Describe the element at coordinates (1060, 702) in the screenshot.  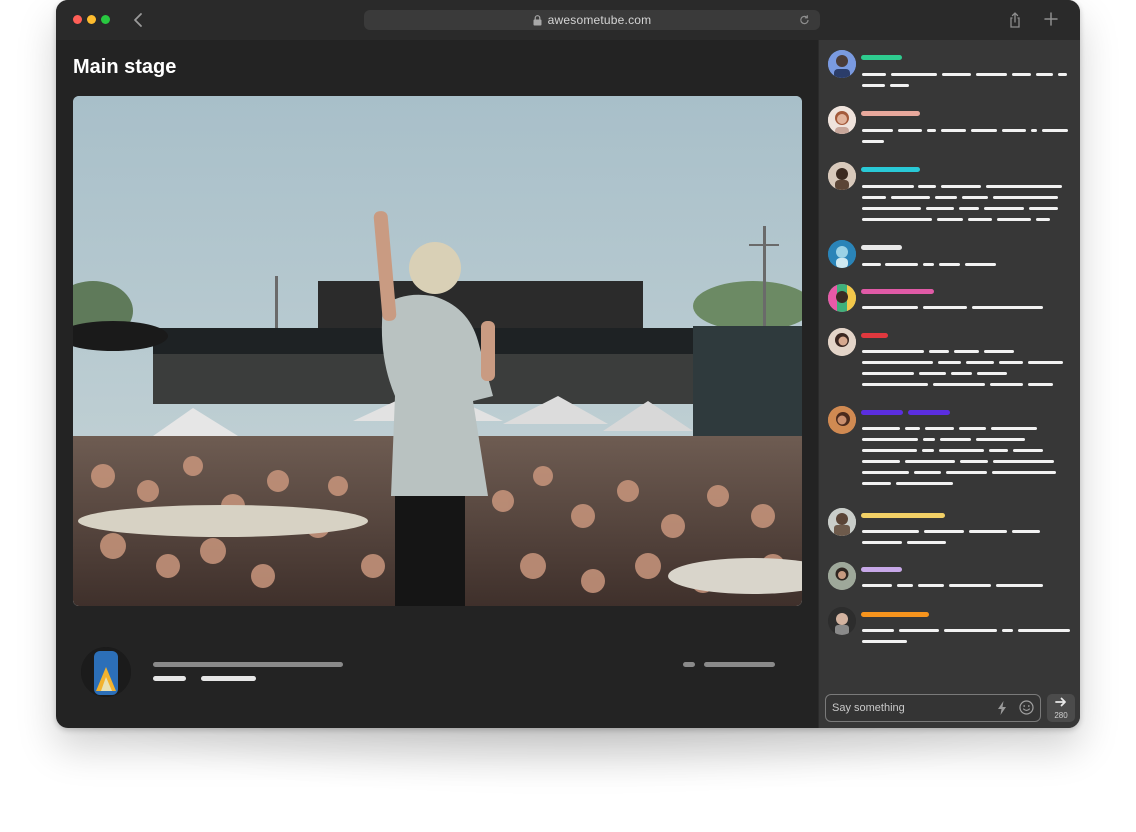
I see `send-arrow-icon` at that location.